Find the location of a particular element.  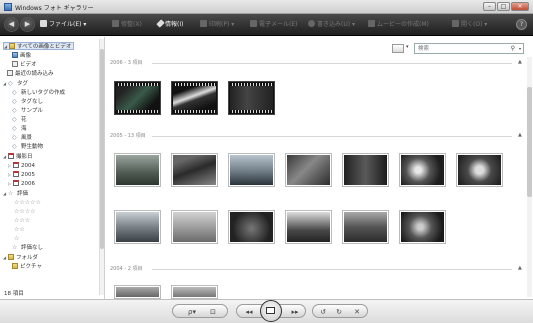

search-box: ⚲ ▾ is located at coordinates (469, 48).